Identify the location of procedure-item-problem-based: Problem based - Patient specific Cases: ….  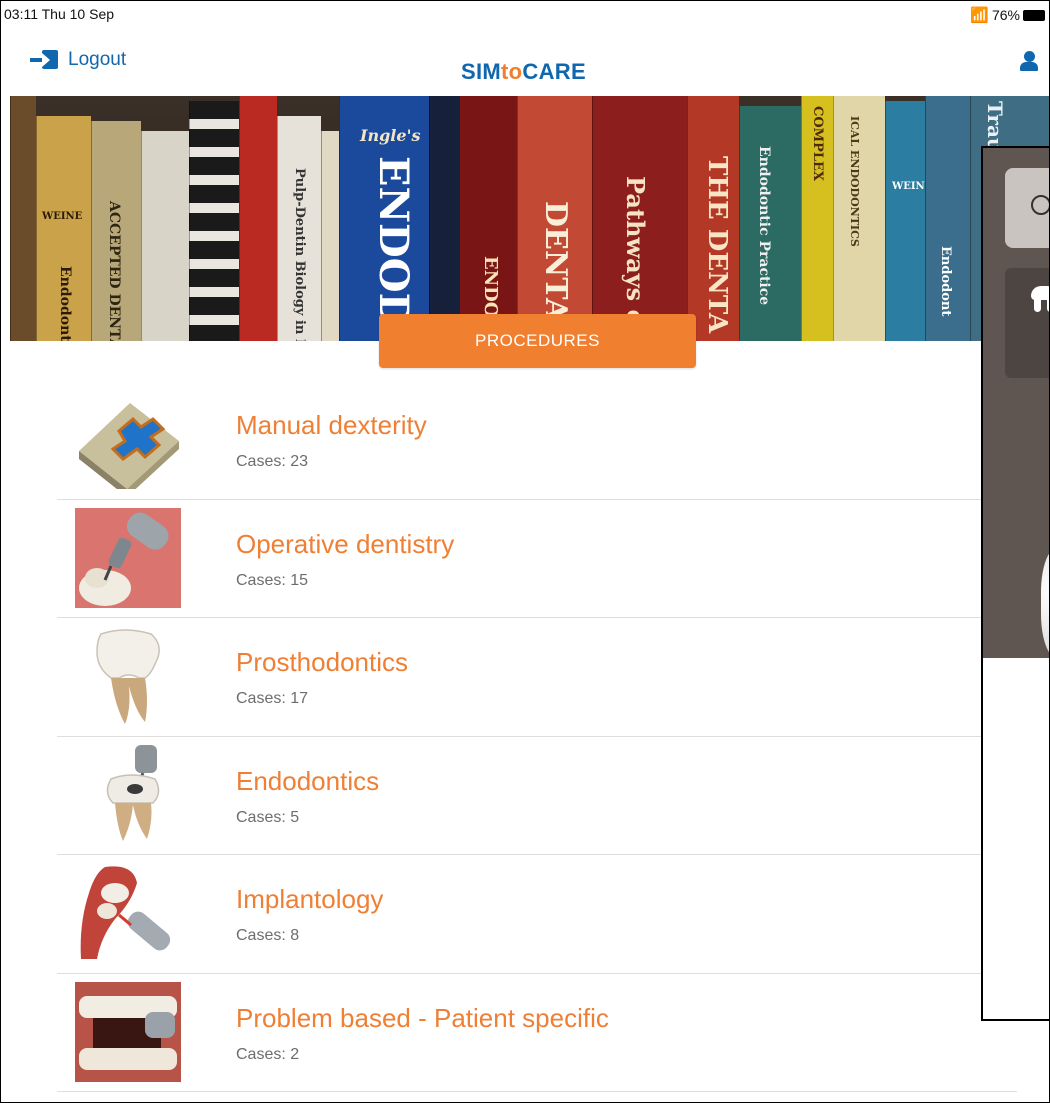
(537, 1033).